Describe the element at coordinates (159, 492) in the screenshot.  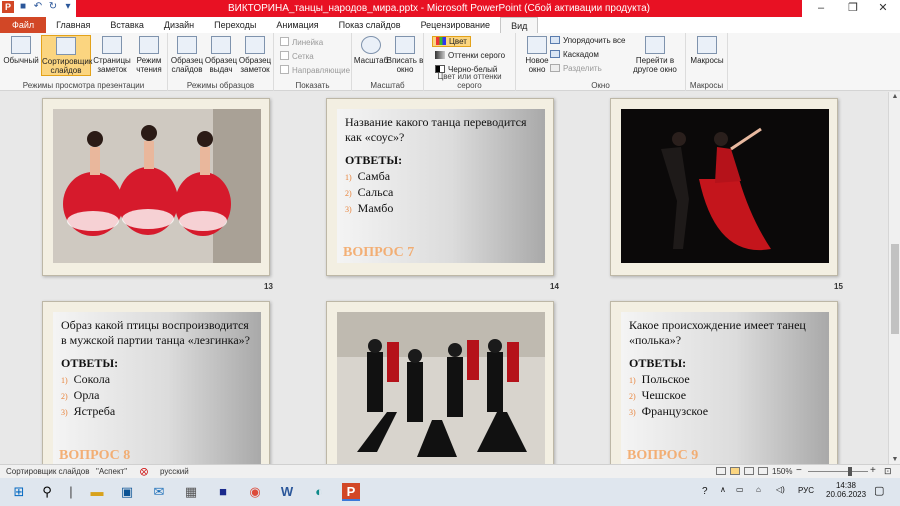
I see `mail-icon: ✉` at that location.